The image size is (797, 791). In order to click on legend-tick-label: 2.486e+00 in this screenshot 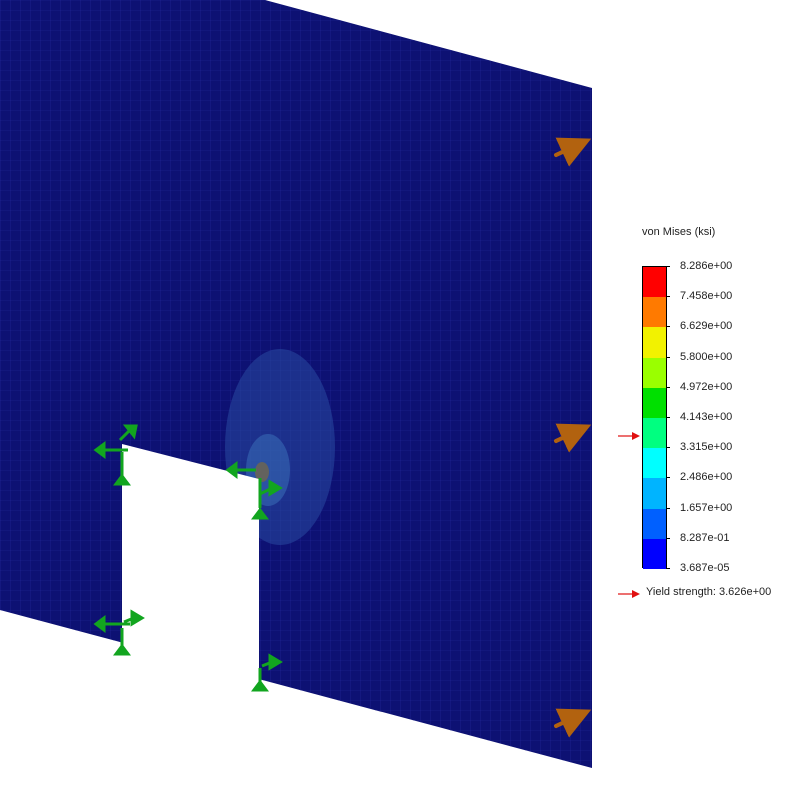, I will do `click(706, 477)`.